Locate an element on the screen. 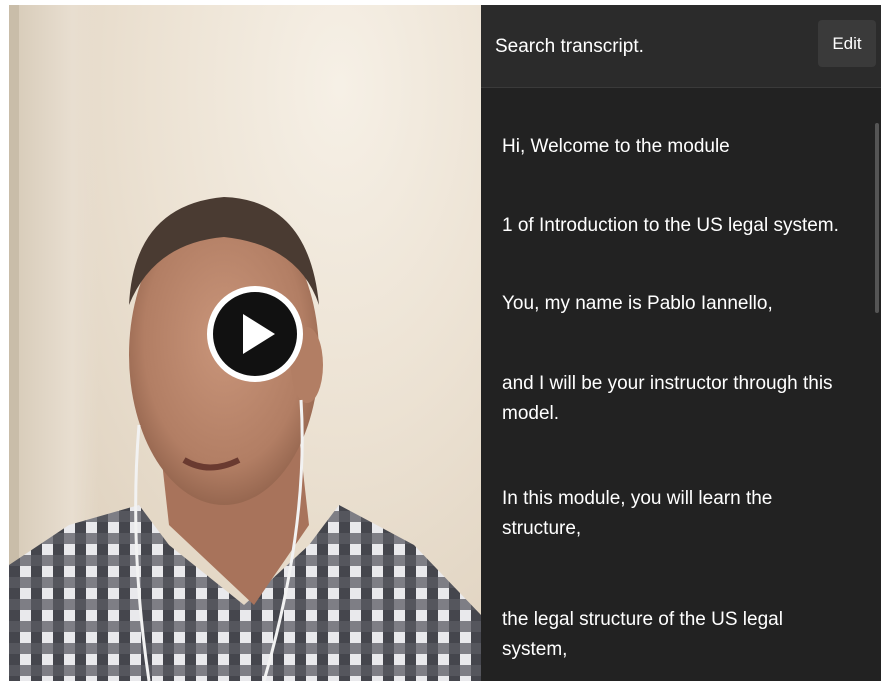 The image size is (881, 681). search-transcript-input is located at coordinates (645, 47).